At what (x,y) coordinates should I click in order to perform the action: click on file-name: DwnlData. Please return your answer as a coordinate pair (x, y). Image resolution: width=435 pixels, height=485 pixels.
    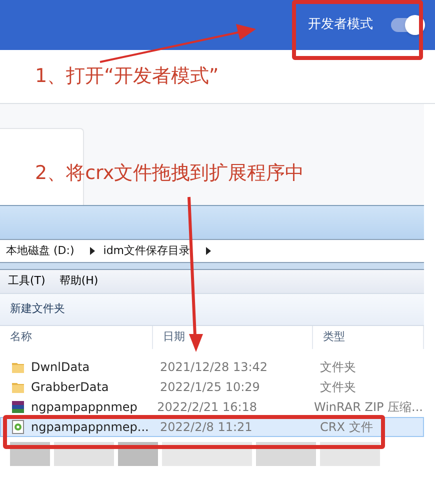
    Looking at the image, I should click on (60, 367).